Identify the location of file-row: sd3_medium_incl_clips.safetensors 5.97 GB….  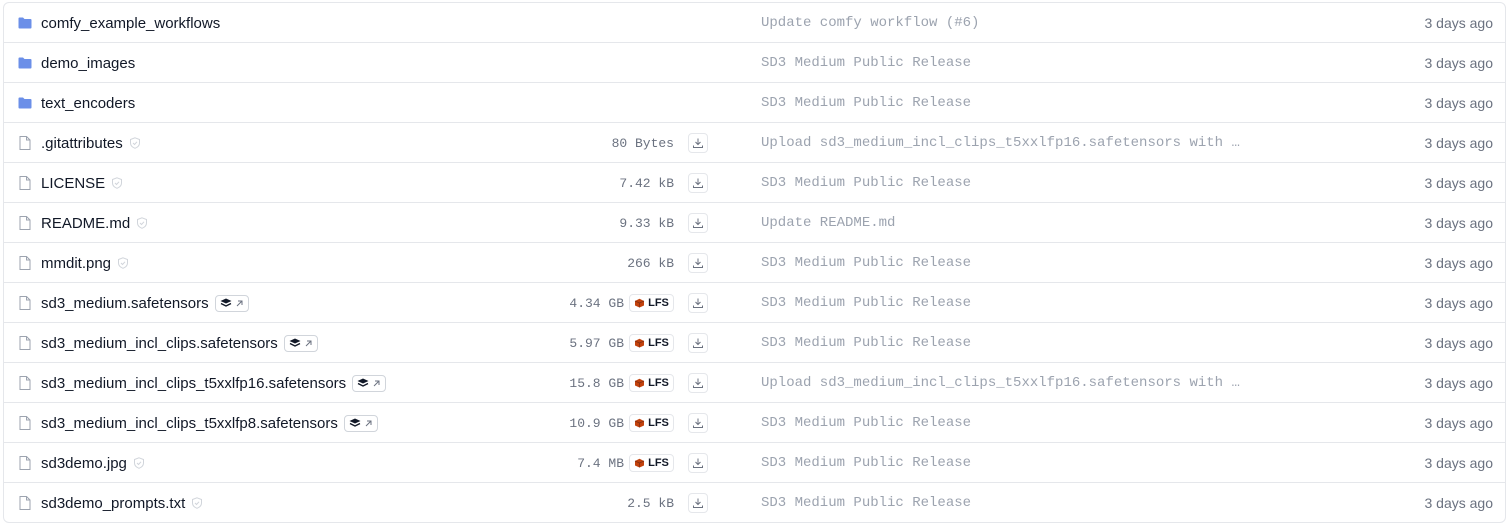
(754, 343).